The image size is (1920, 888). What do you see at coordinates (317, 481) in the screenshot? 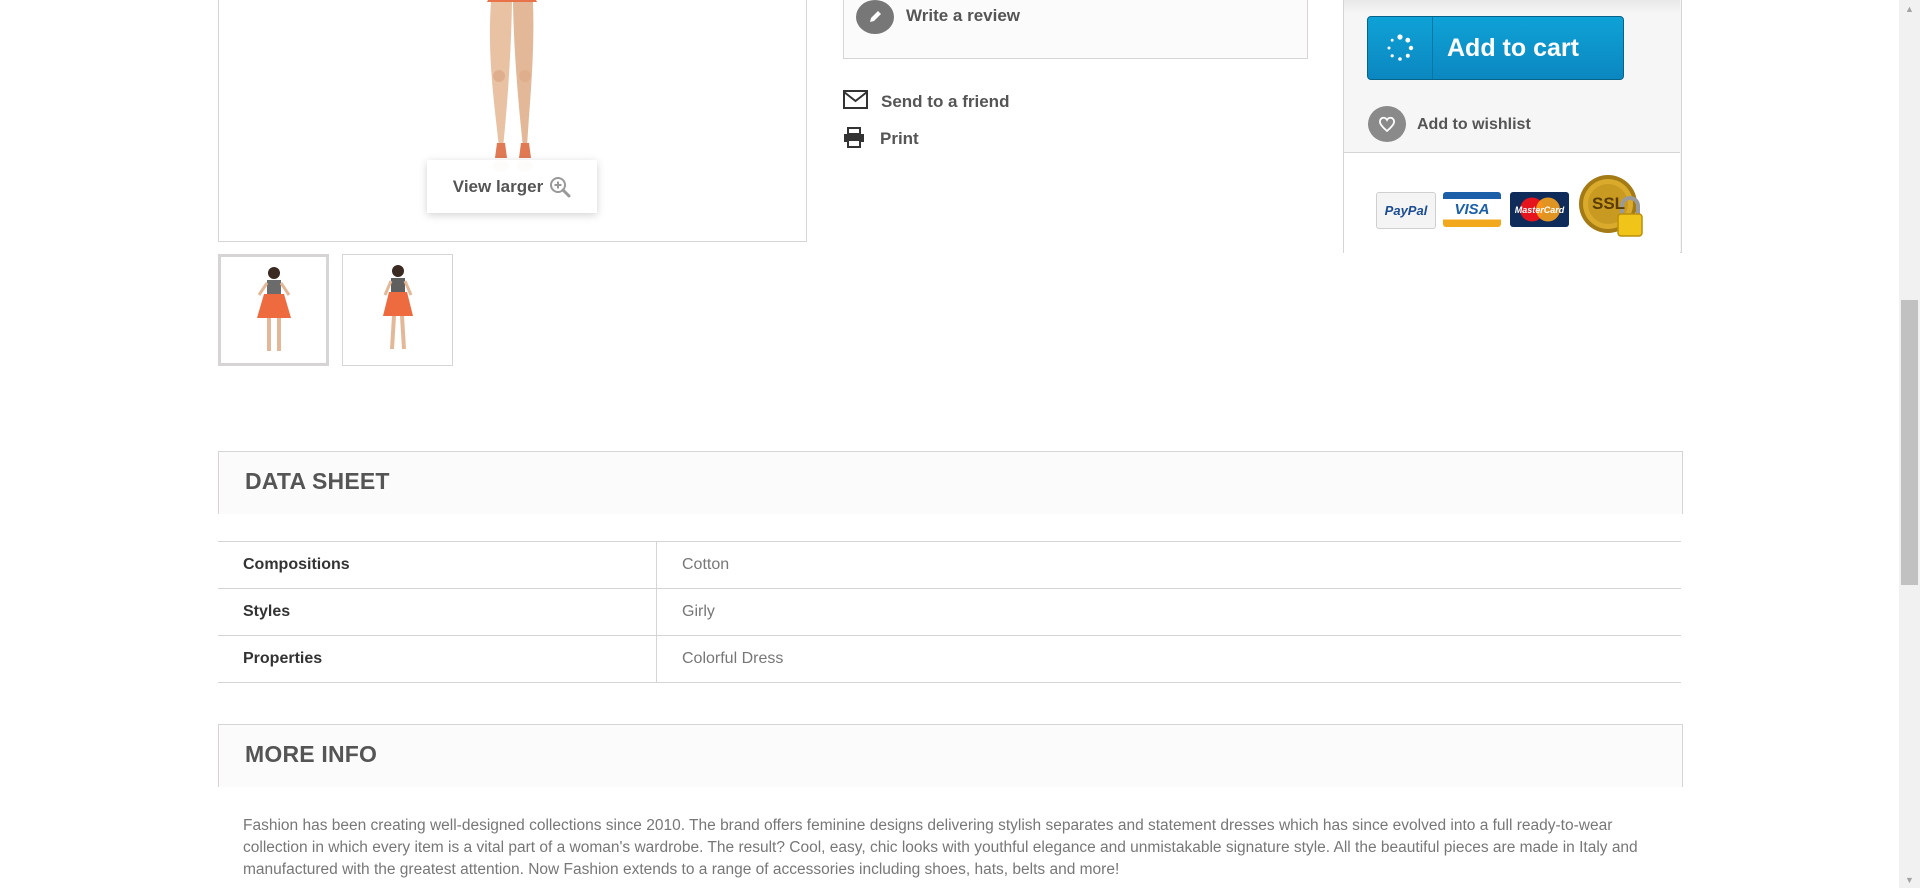
I see `data-sheet-title: DATA SHEET` at bounding box center [317, 481].